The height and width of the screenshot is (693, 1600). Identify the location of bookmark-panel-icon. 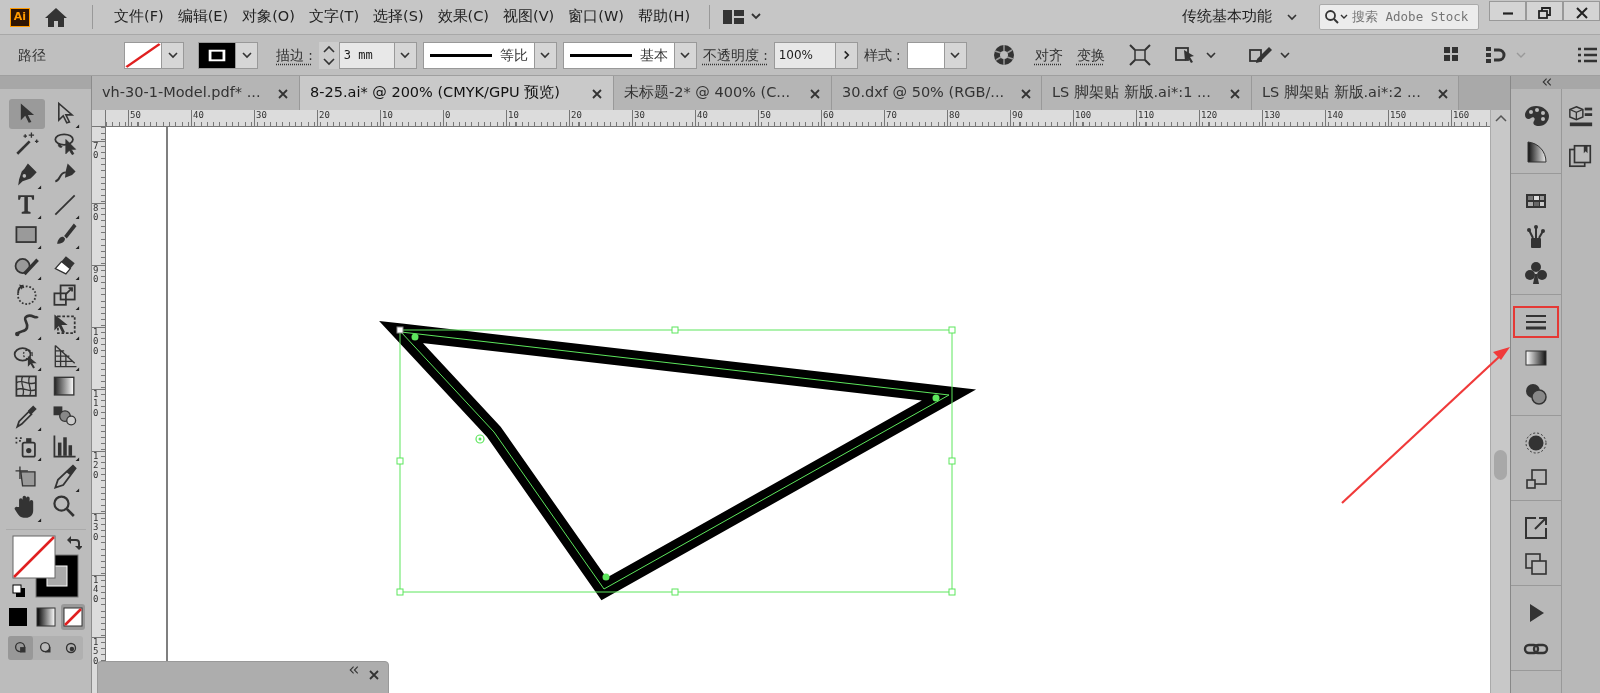
(1581, 156).